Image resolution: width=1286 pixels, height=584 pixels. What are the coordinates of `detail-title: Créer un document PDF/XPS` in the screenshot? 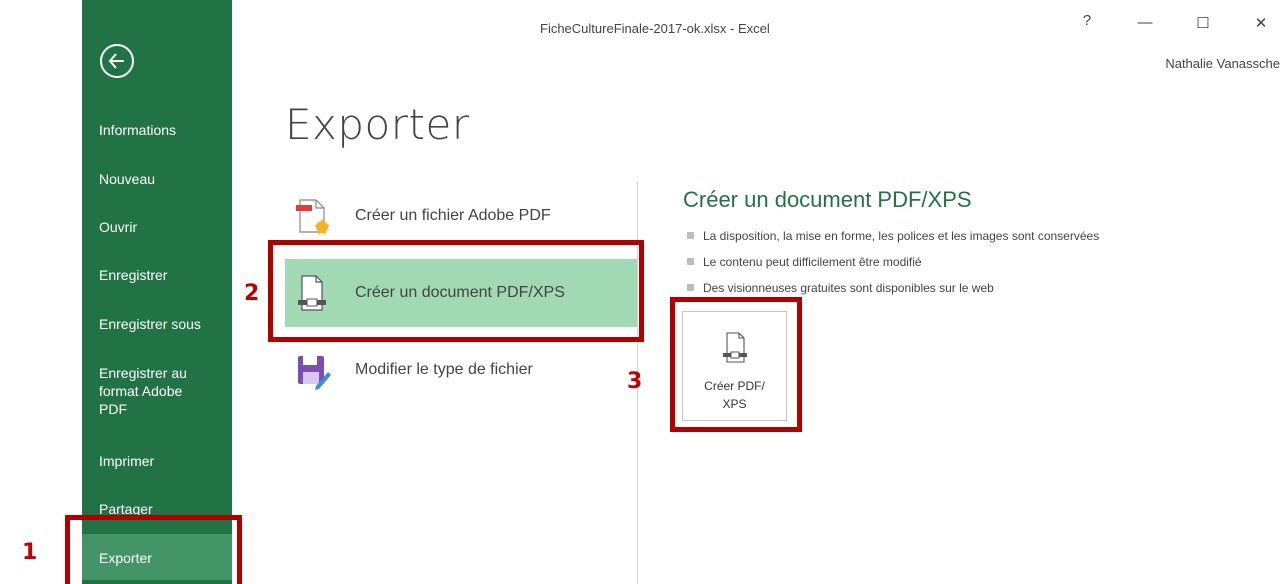 It's located at (827, 199).